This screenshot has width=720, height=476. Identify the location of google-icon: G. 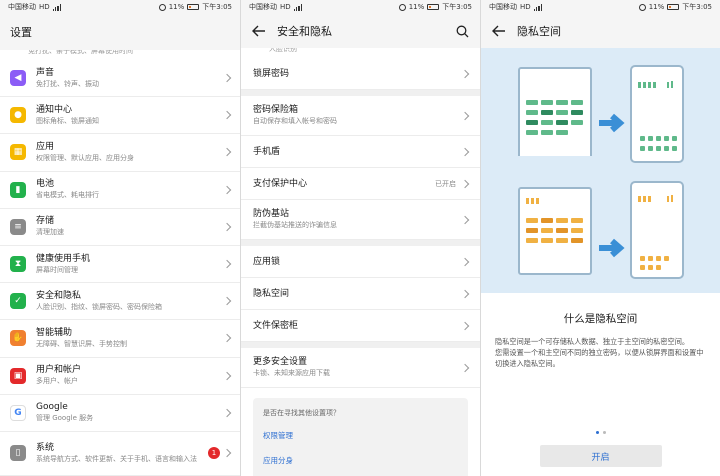
(18, 412).